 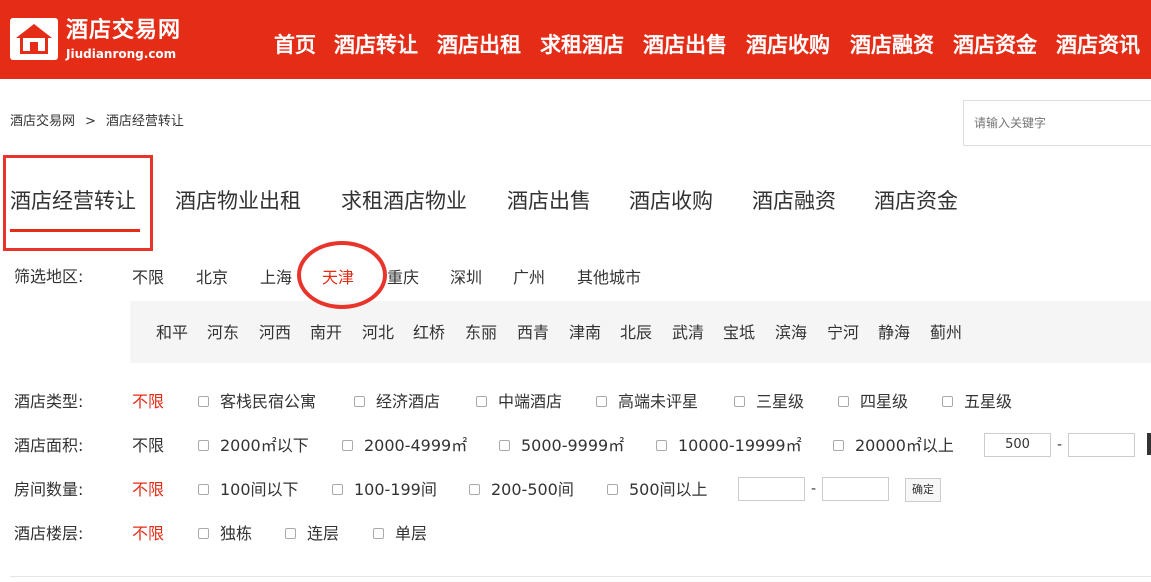 What do you see at coordinates (1101, 445) in the screenshot?
I see `area-max-input` at bounding box center [1101, 445].